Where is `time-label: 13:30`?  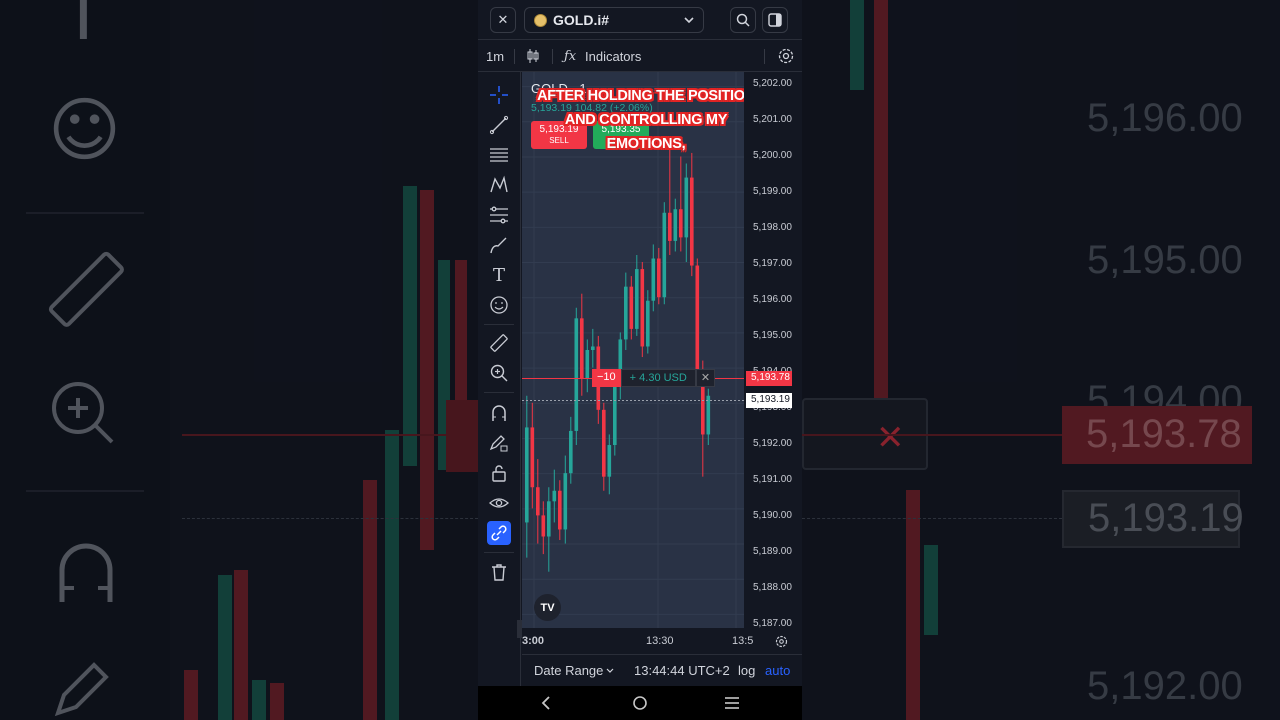 time-label: 13:30 is located at coordinates (660, 641).